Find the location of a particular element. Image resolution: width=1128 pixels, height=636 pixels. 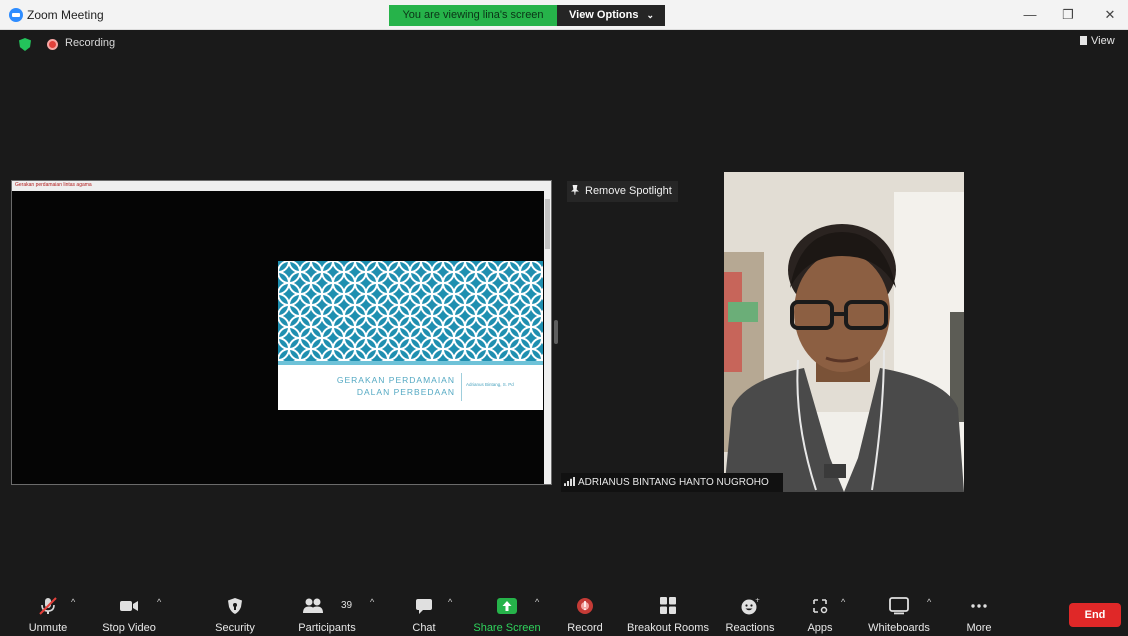

close-button: ✕ is located at coordinates (1110, 15).